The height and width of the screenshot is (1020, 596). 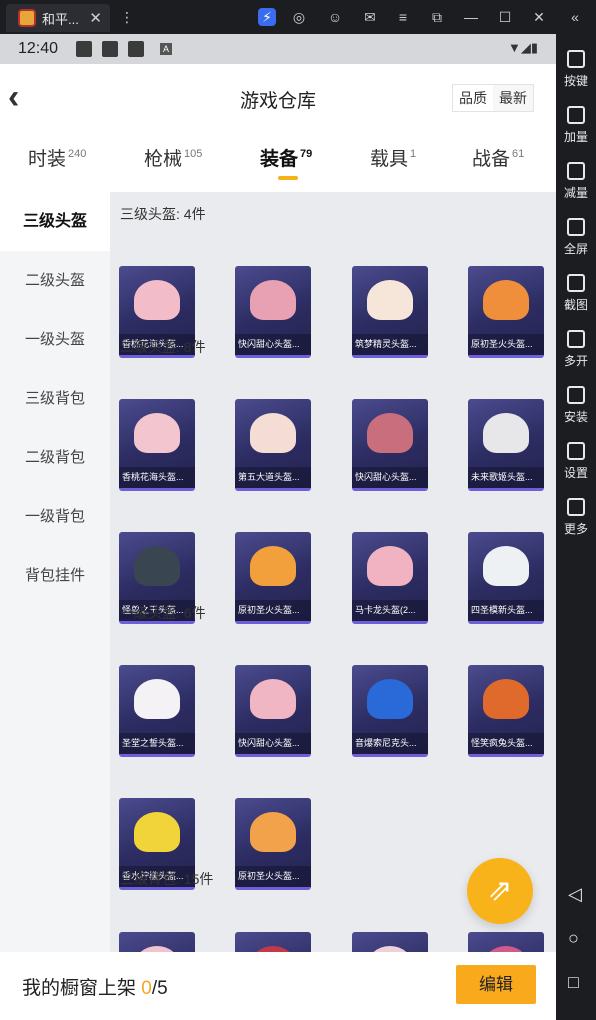 I want to click on home-circle-icon: ○, so click(x=573, y=938).